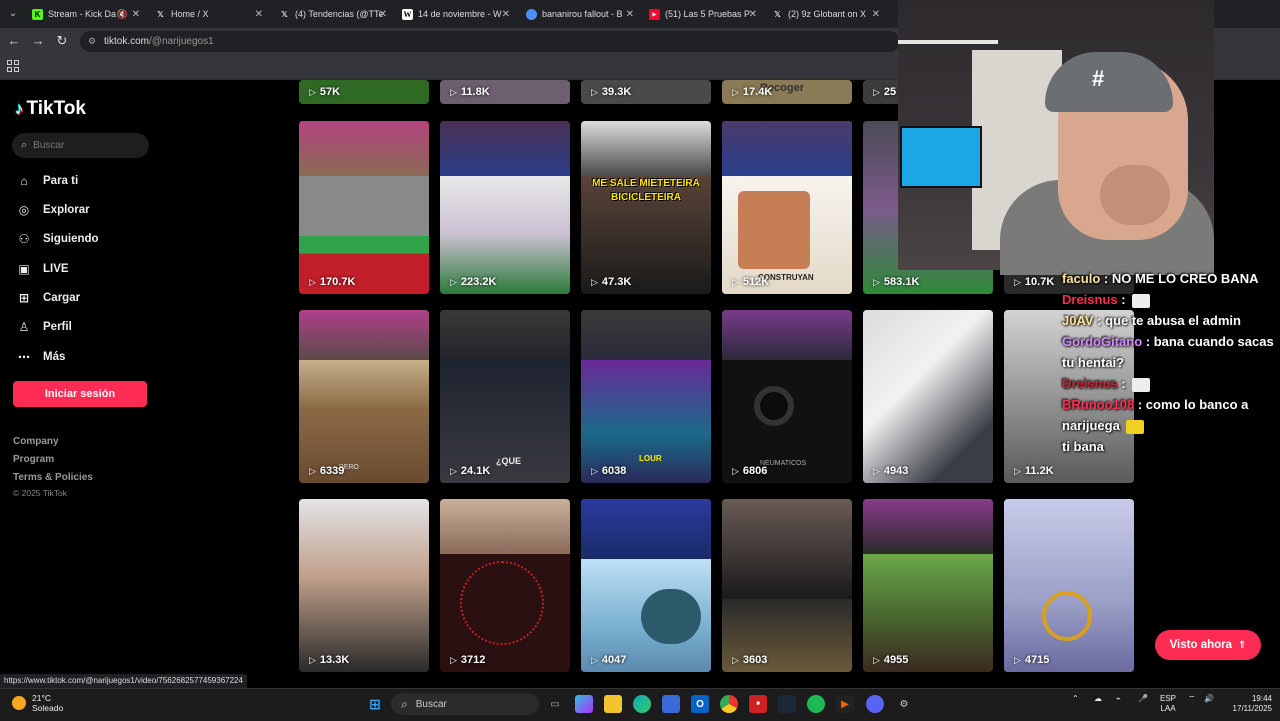  What do you see at coordinates (364, 148) in the screenshot?
I see `video-thumbnail` at bounding box center [364, 148].